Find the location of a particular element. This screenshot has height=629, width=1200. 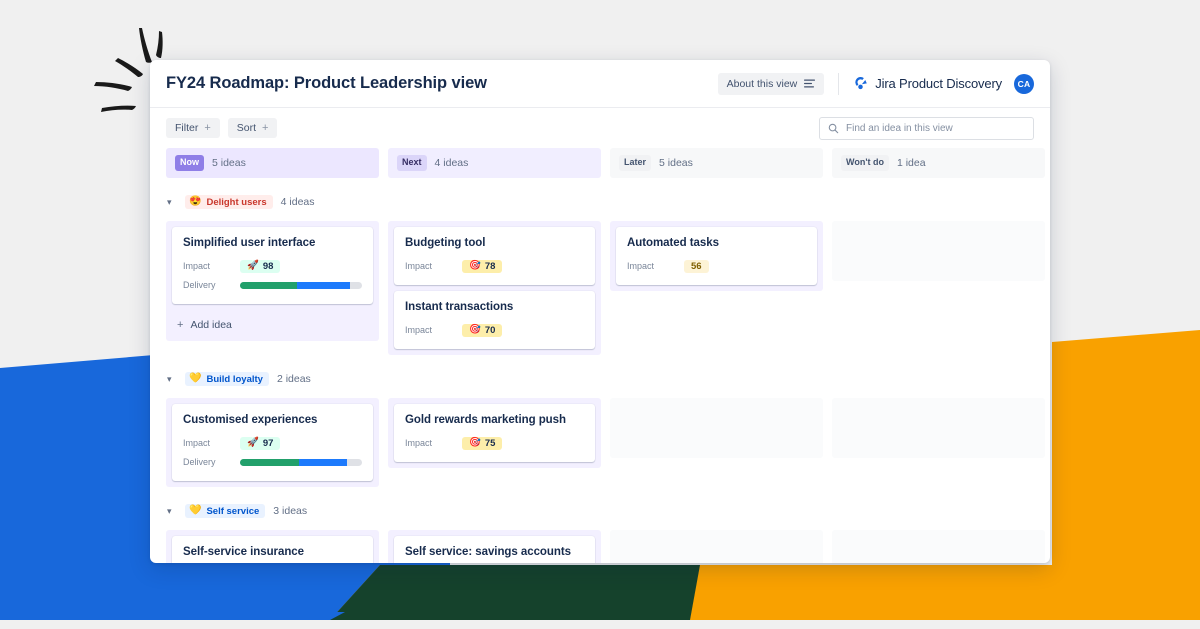

group-label: 💛 Self service is located at coordinates (225, 511).